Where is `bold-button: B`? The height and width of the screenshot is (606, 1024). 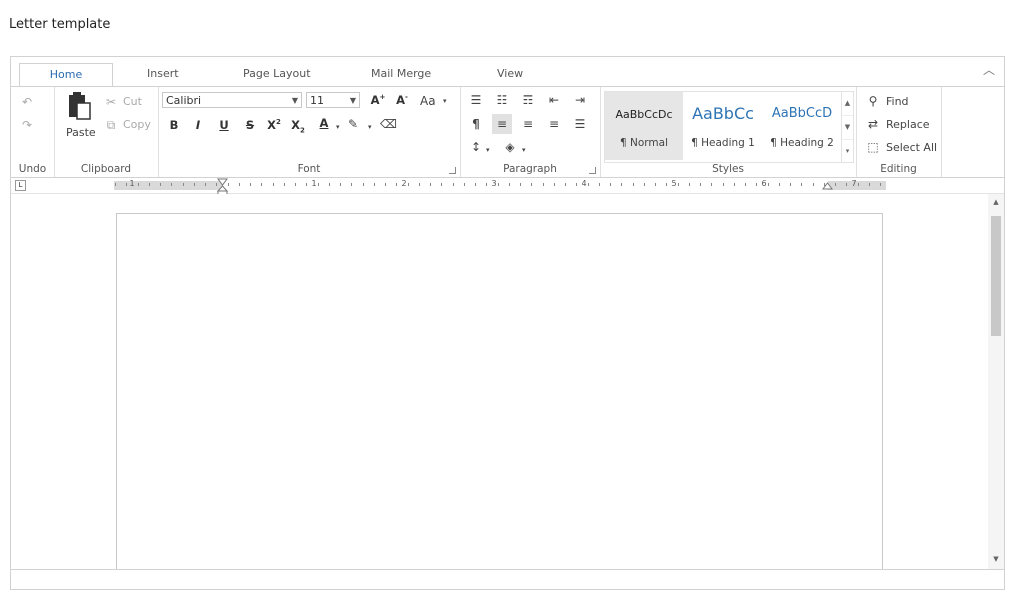 bold-button: B is located at coordinates (174, 125).